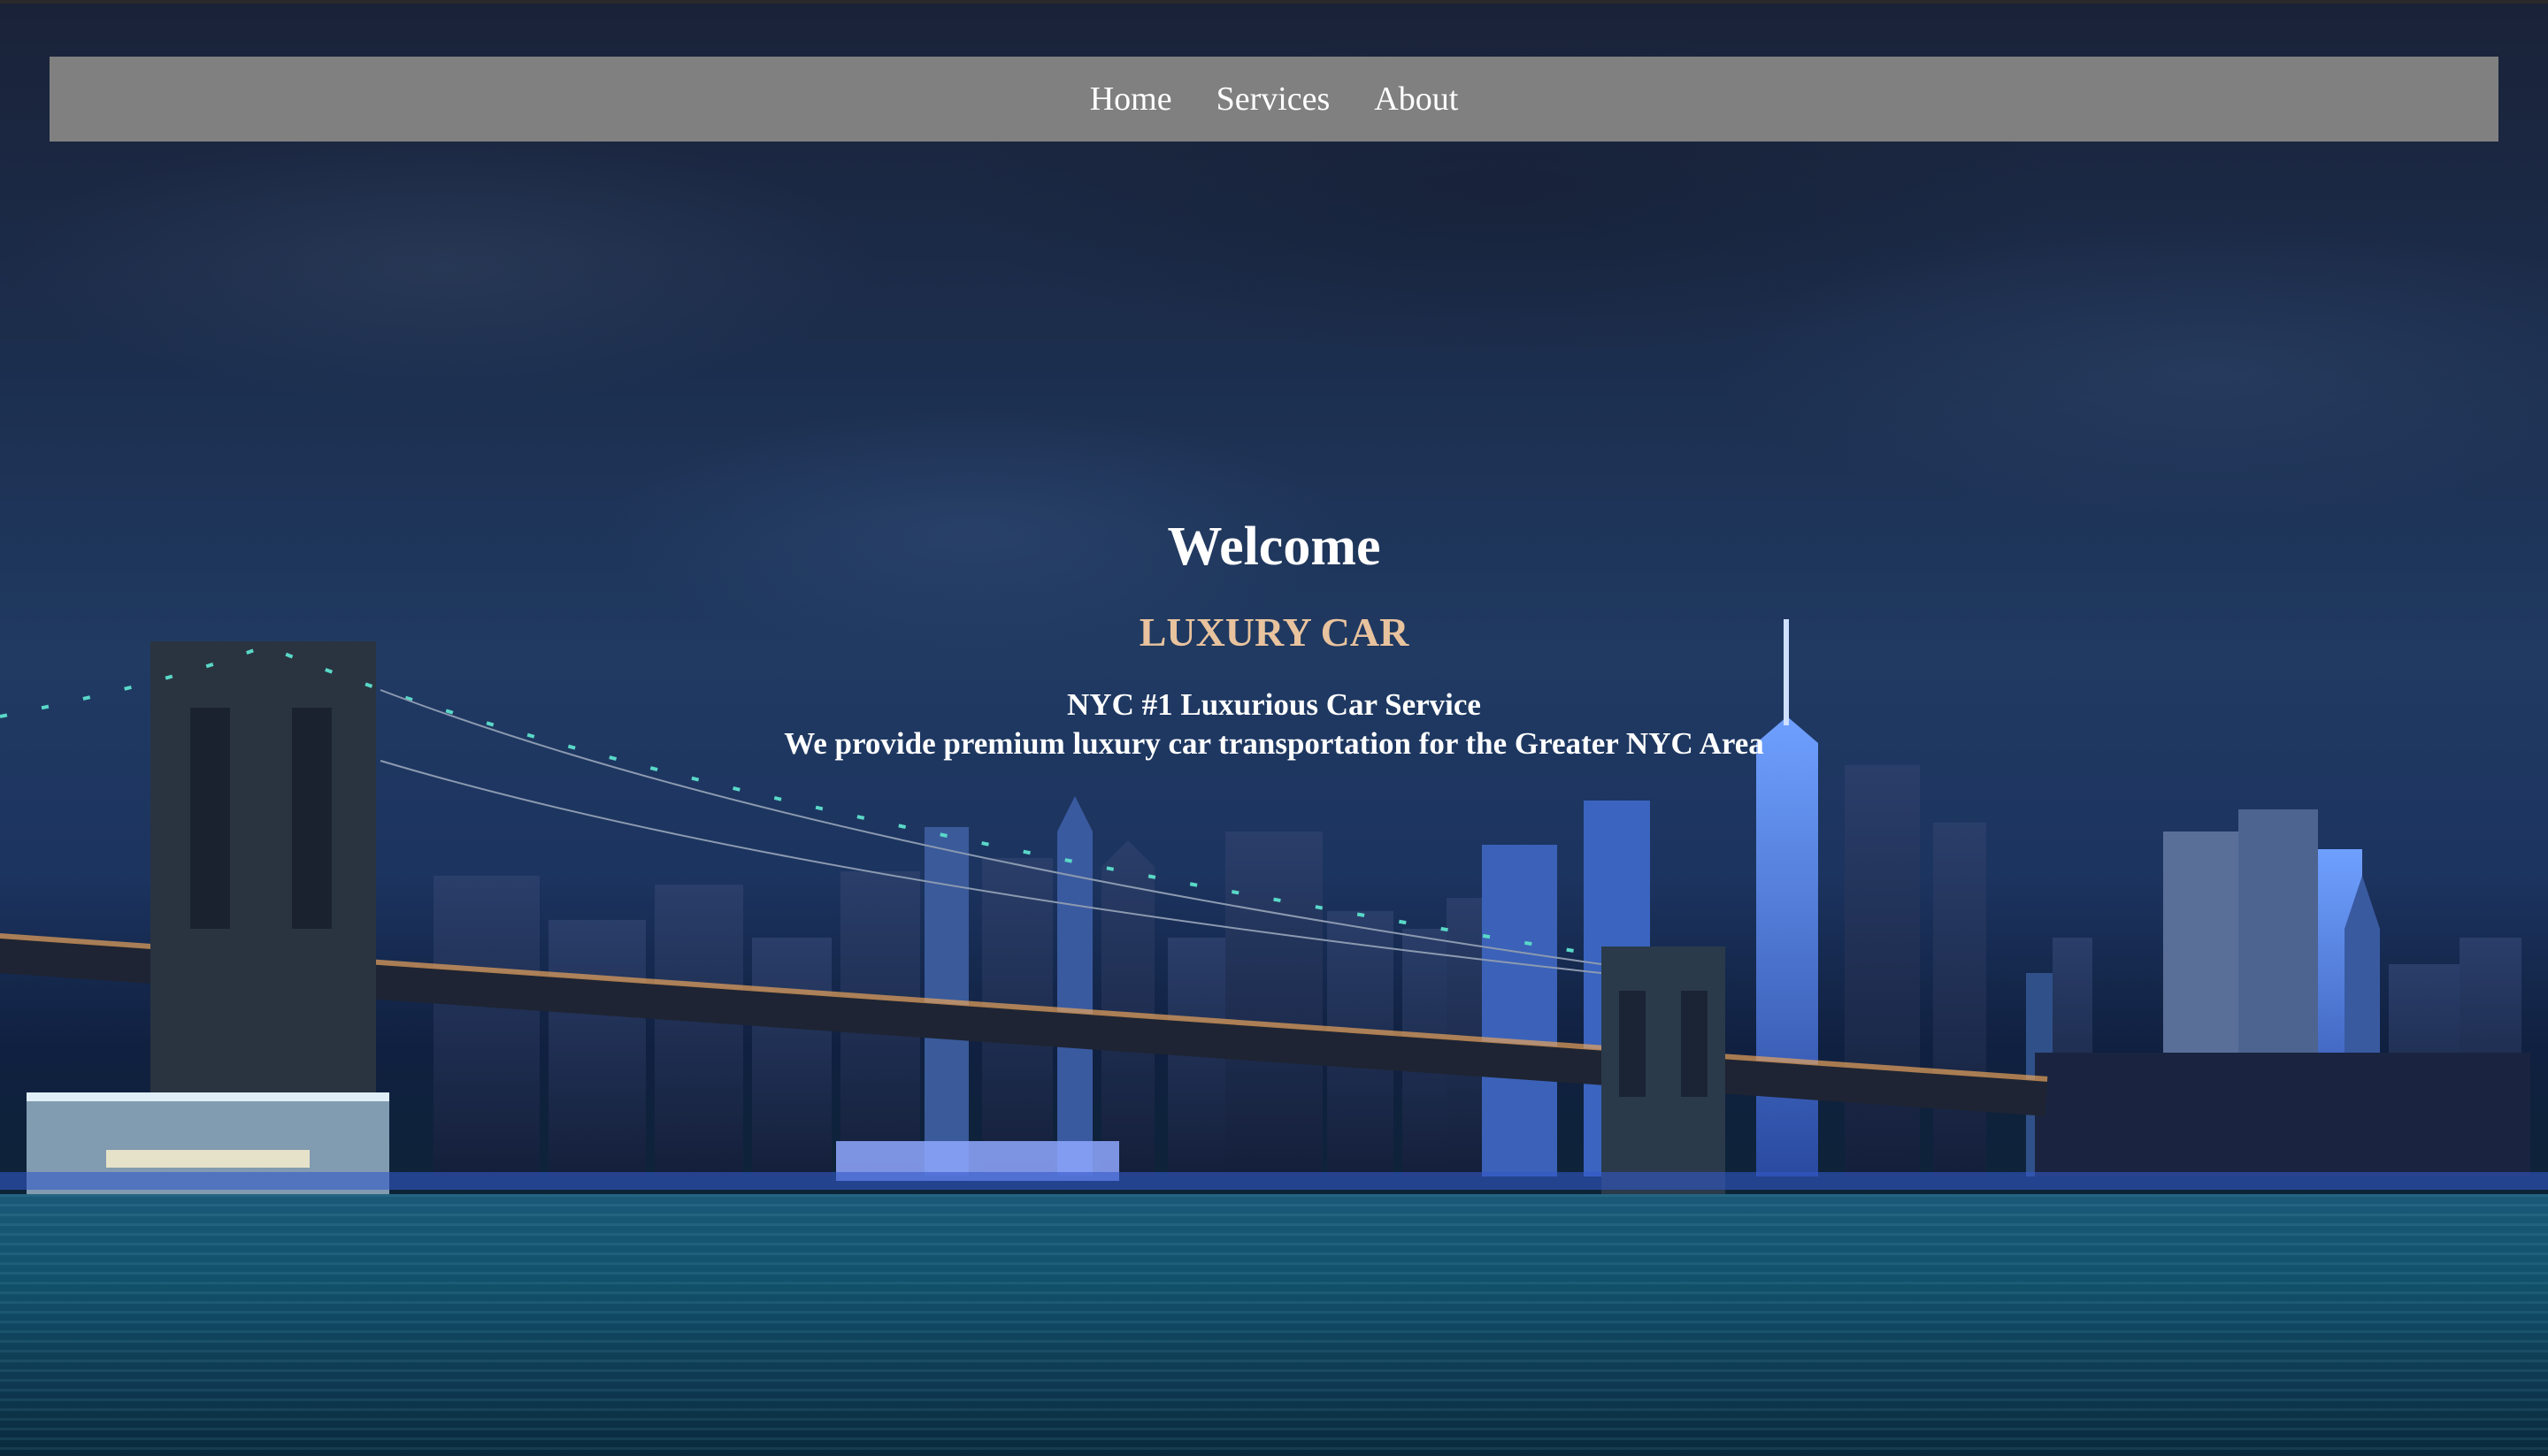 Image resolution: width=2548 pixels, height=1456 pixels. Describe the element at coordinates (1274, 547) in the screenshot. I see `hero-title: Welcome` at that location.